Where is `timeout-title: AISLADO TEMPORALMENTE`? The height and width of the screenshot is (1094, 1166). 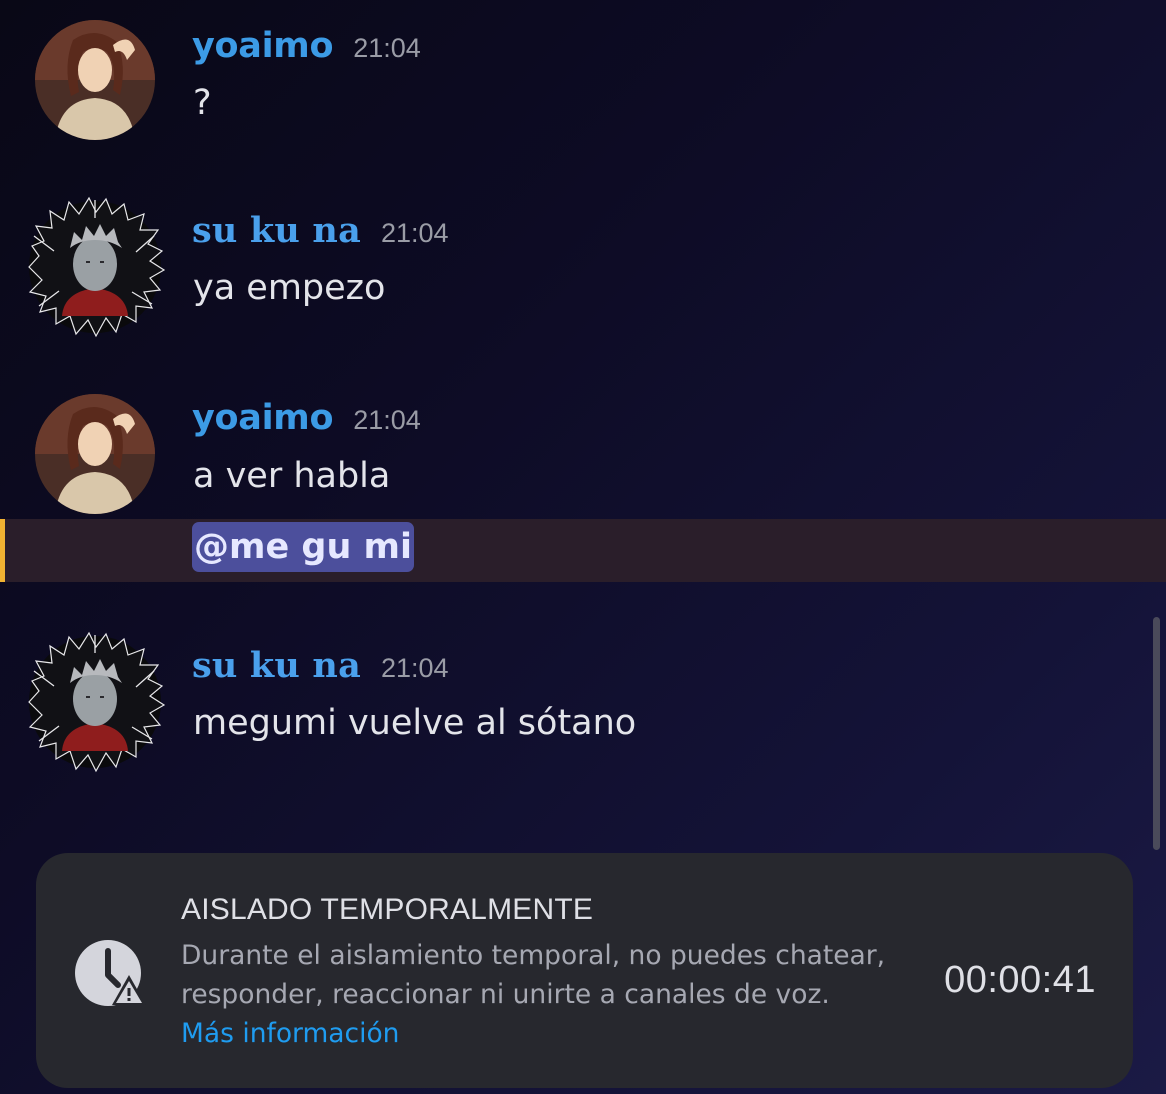 timeout-title: AISLADO TEMPORALMENTE is located at coordinates (387, 909).